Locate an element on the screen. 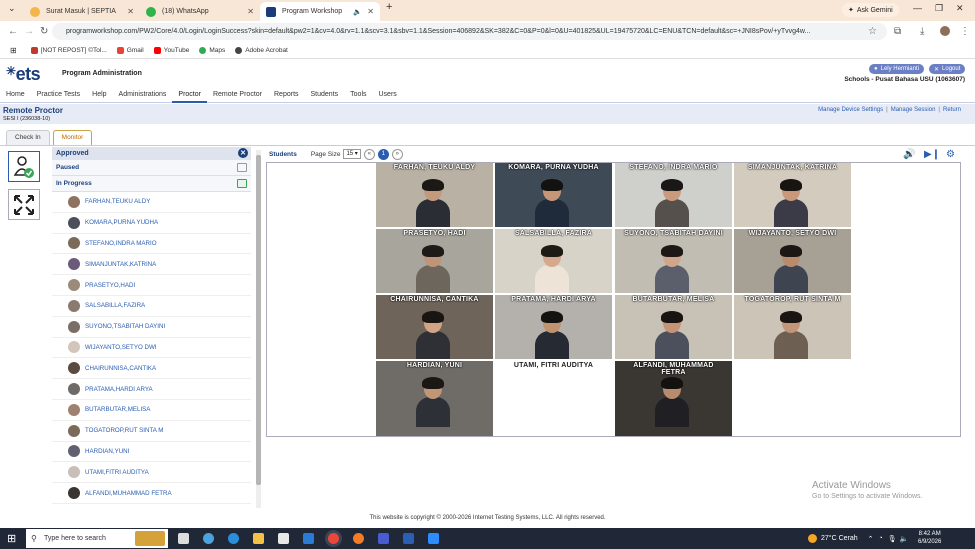 The image size is (975, 549). taskbar-widget-icon is located at coordinates (150, 538).